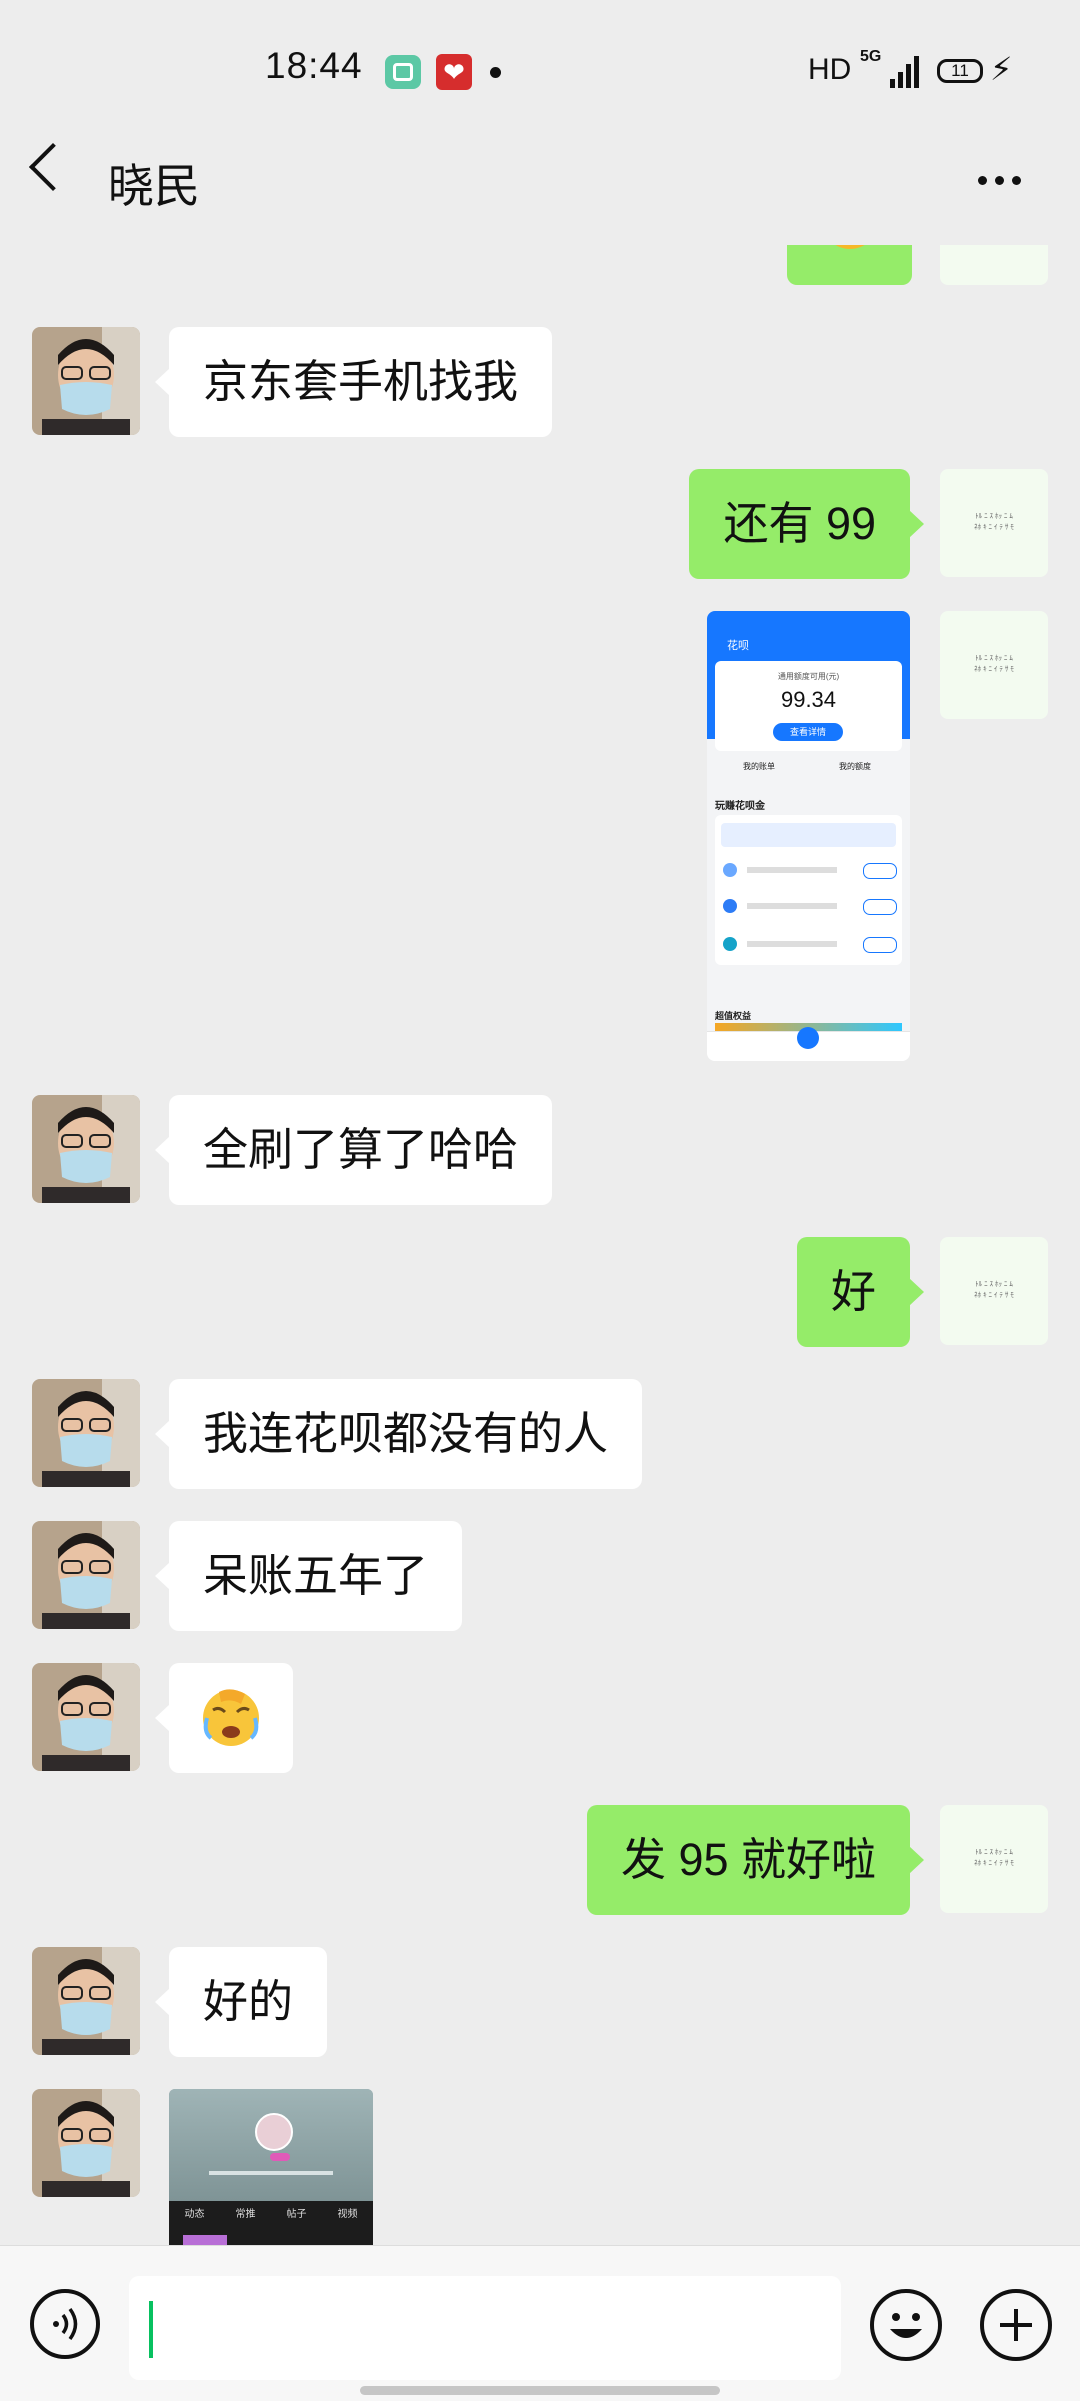  Describe the element at coordinates (245, 2214) in the screenshot. I see `profile-tab: 常推` at that location.